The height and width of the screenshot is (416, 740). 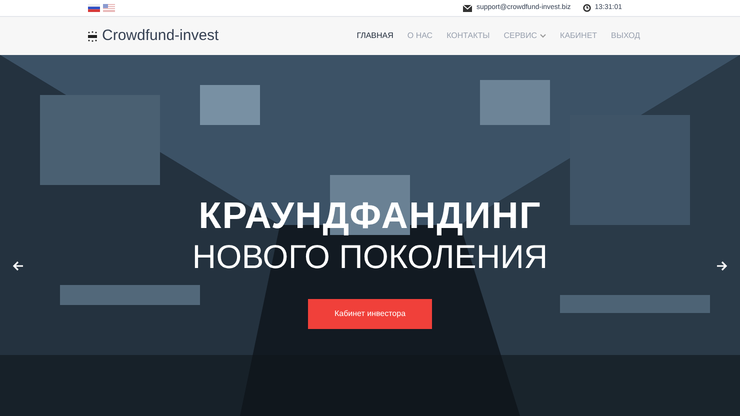 What do you see at coordinates (92, 36) in the screenshot?
I see `logo-icon` at bounding box center [92, 36].